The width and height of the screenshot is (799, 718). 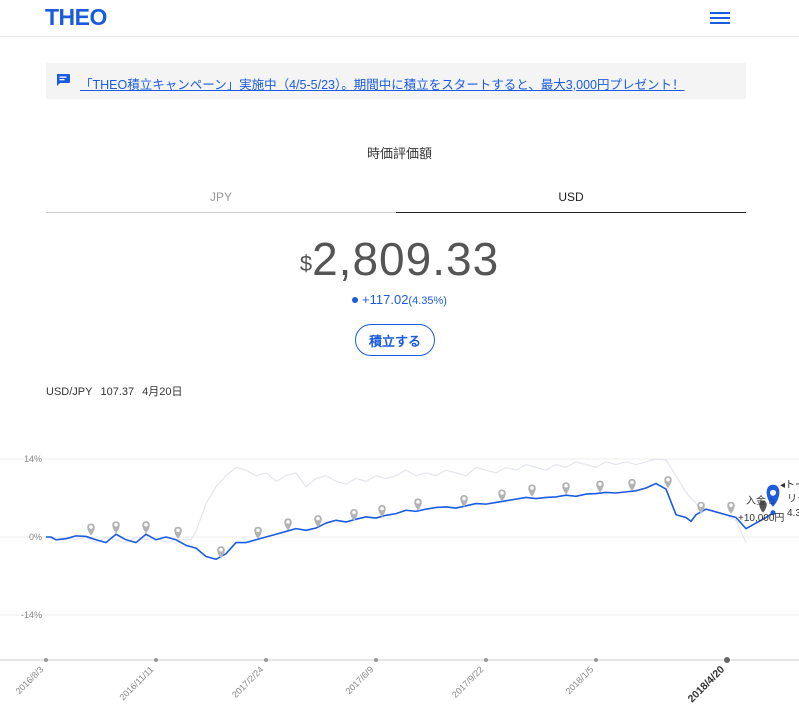 I want to click on x-tick-label: 2017/6/9, so click(x=360, y=680).